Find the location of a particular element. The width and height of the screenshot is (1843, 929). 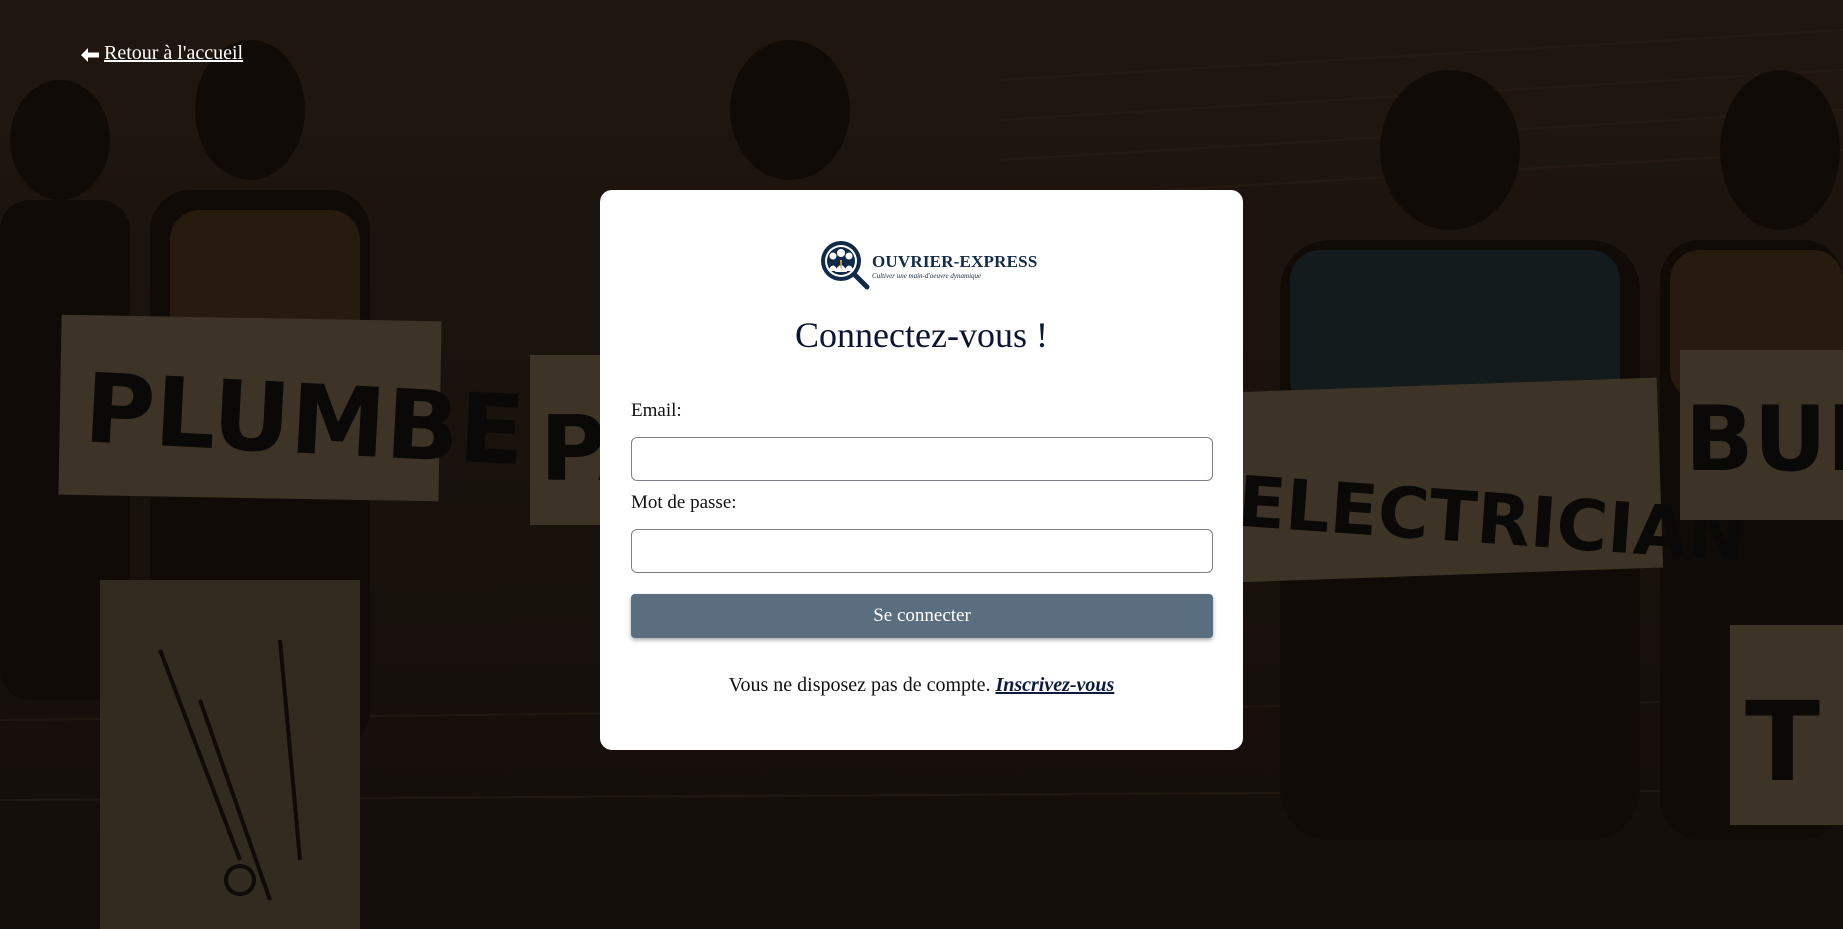

signup-link: Inscrivez-vous is located at coordinates (1054, 685).